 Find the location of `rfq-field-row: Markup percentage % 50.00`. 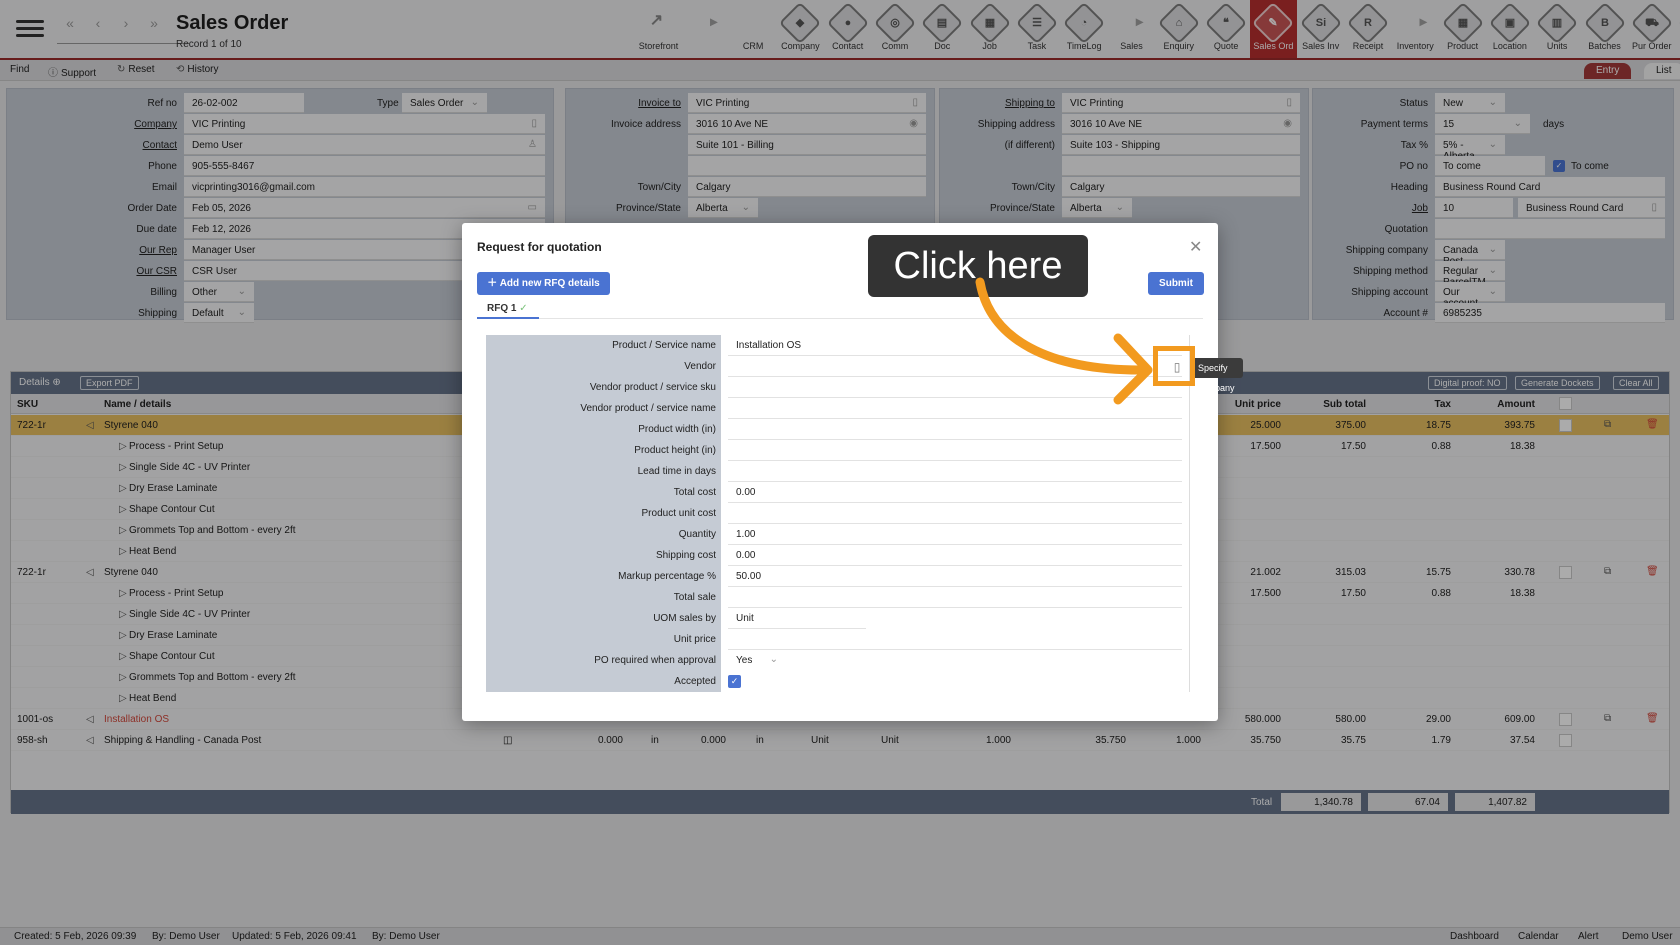

rfq-field-row: Markup percentage % 50.00 is located at coordinates (837, 576).